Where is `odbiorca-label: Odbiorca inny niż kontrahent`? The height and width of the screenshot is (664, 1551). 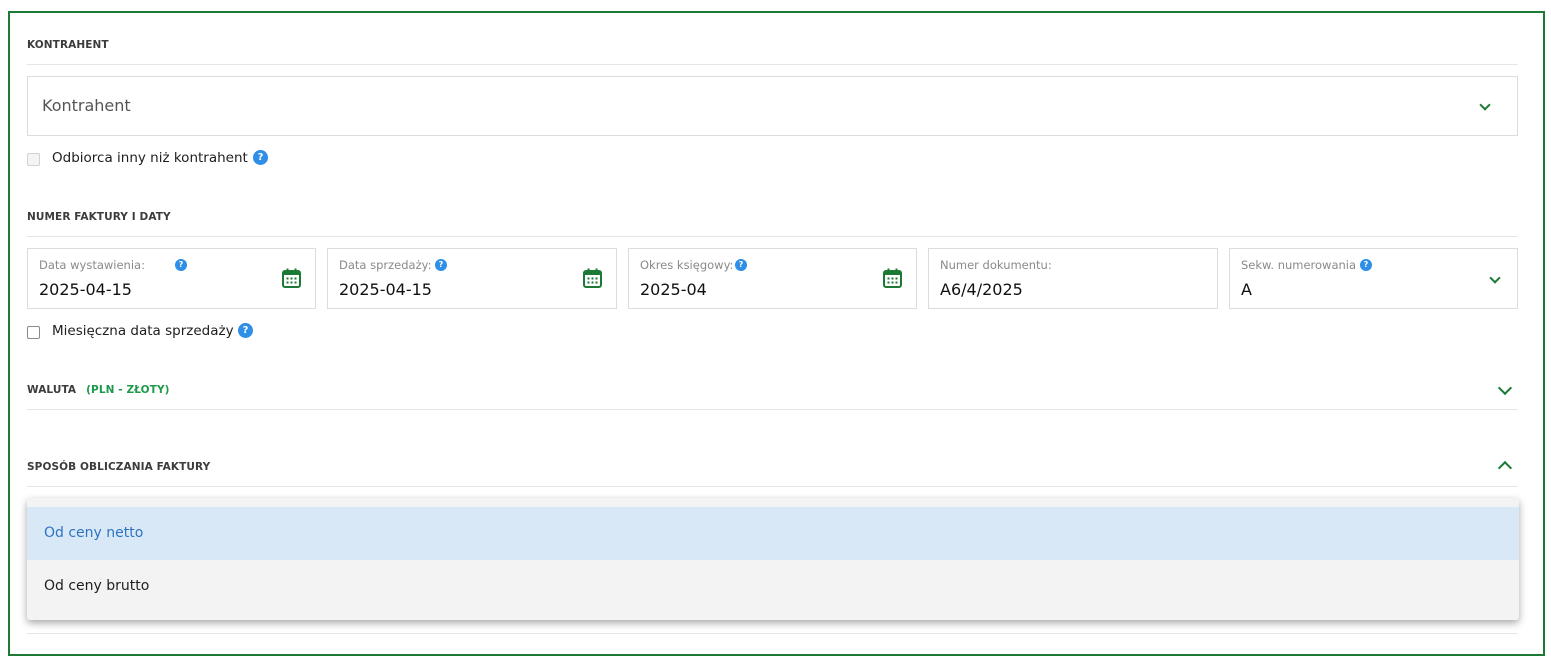
odbiorca-label: Odbiorca inny niż kontrahent is located at coordinates (150, 158).